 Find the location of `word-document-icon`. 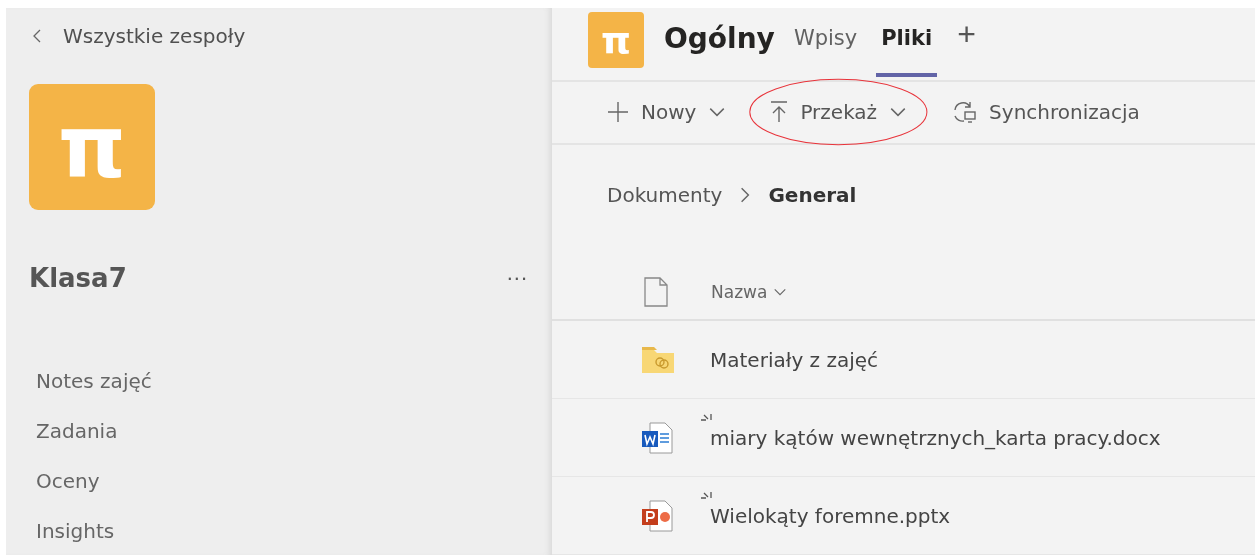

word-document-icon is located at coordinates (658, 437).